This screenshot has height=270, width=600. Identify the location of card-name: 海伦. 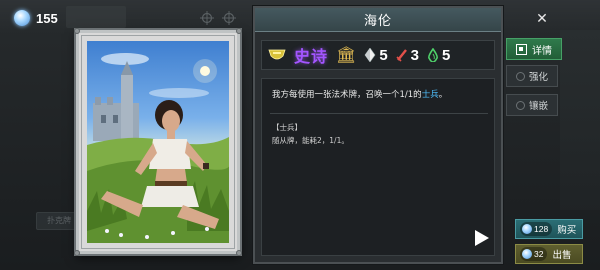
(378, 20).